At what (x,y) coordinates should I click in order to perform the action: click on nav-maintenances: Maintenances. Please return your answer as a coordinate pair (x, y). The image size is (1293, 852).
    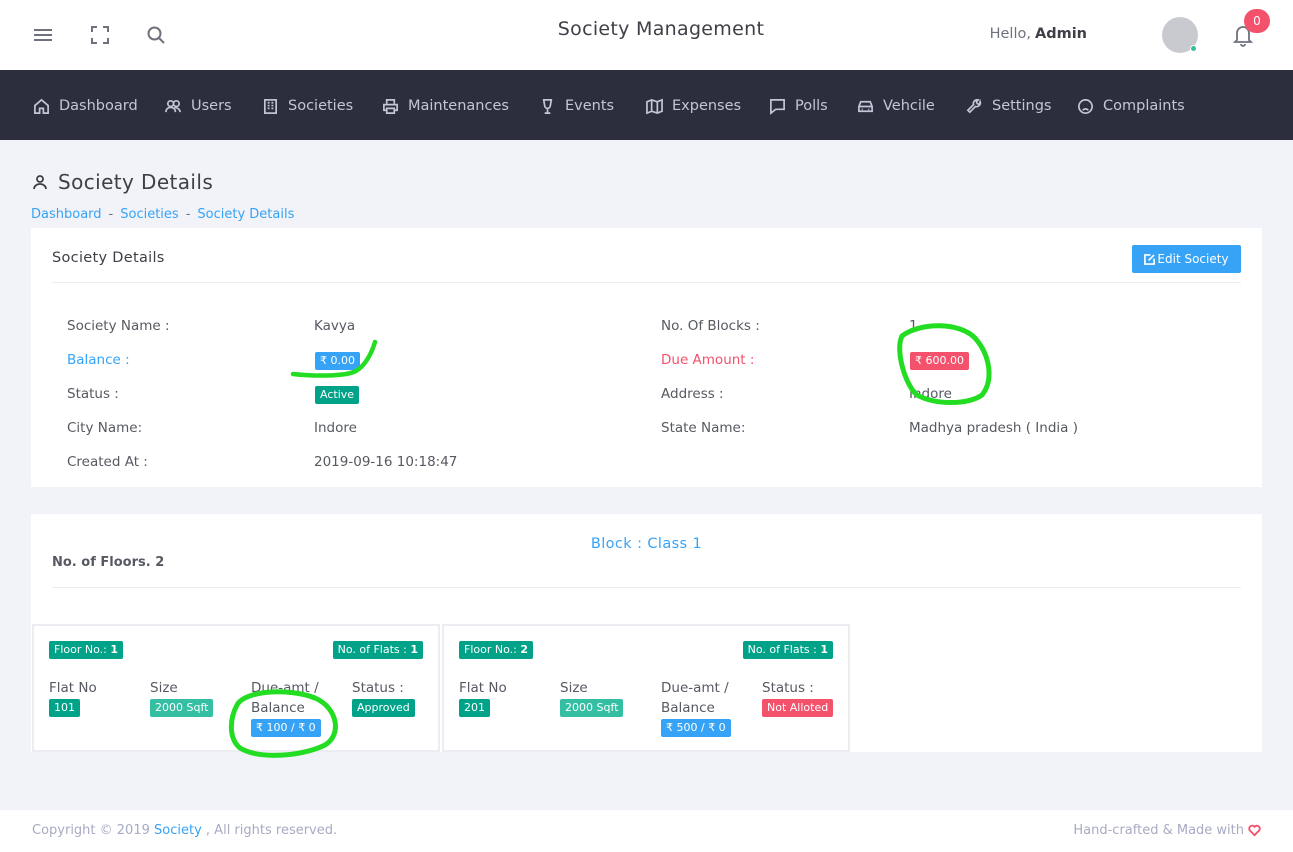
    Looking at the image, I should click on (445, 106).